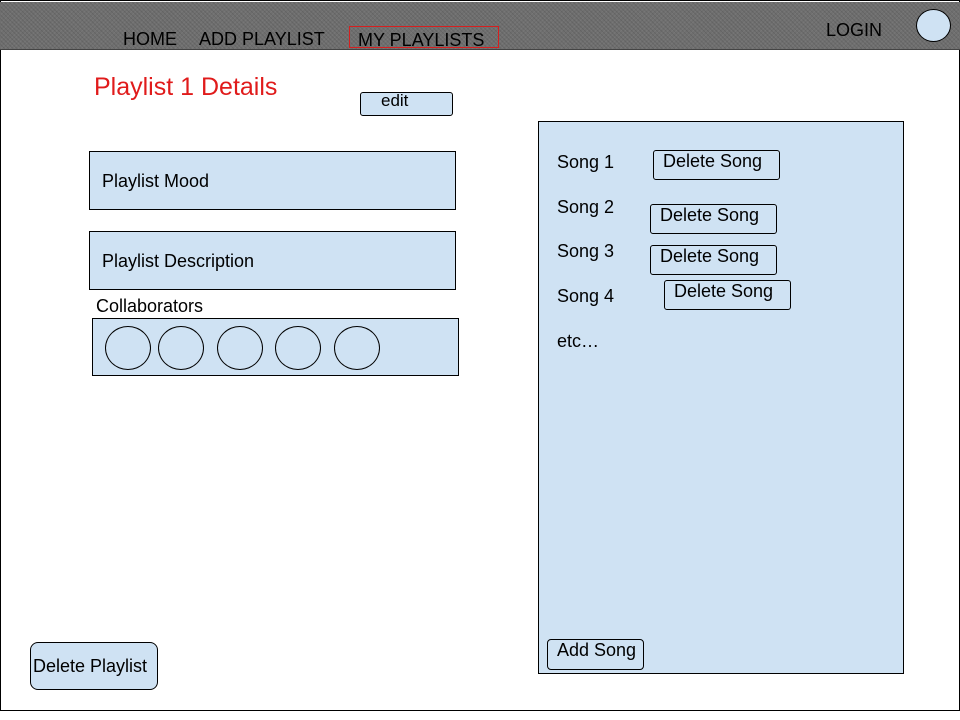 The height and width of the screenshot is (720, 960). Describe the element at coordinates (933, 25) in the screenshot. I see `user-avatar` at that location.